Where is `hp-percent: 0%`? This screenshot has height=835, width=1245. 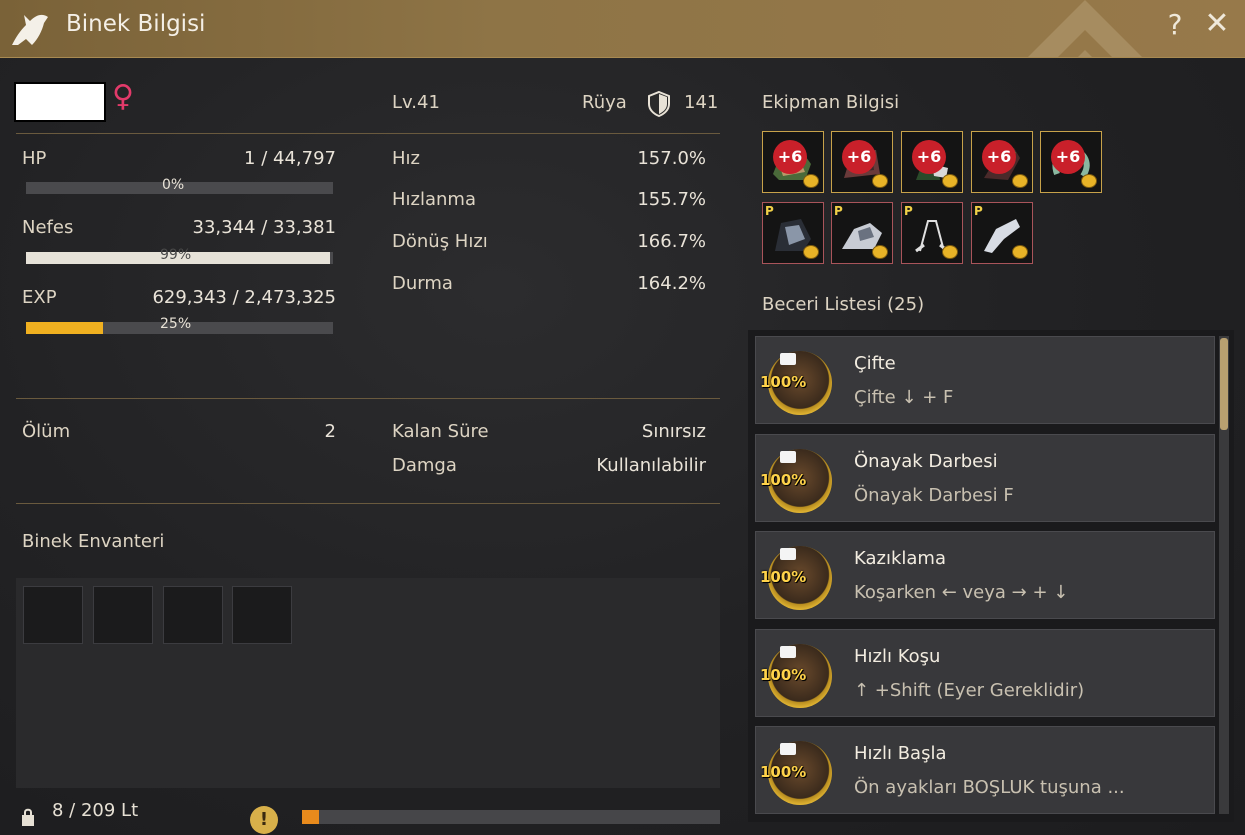 hp-percent: 0% is located at coordinates (173, 185).